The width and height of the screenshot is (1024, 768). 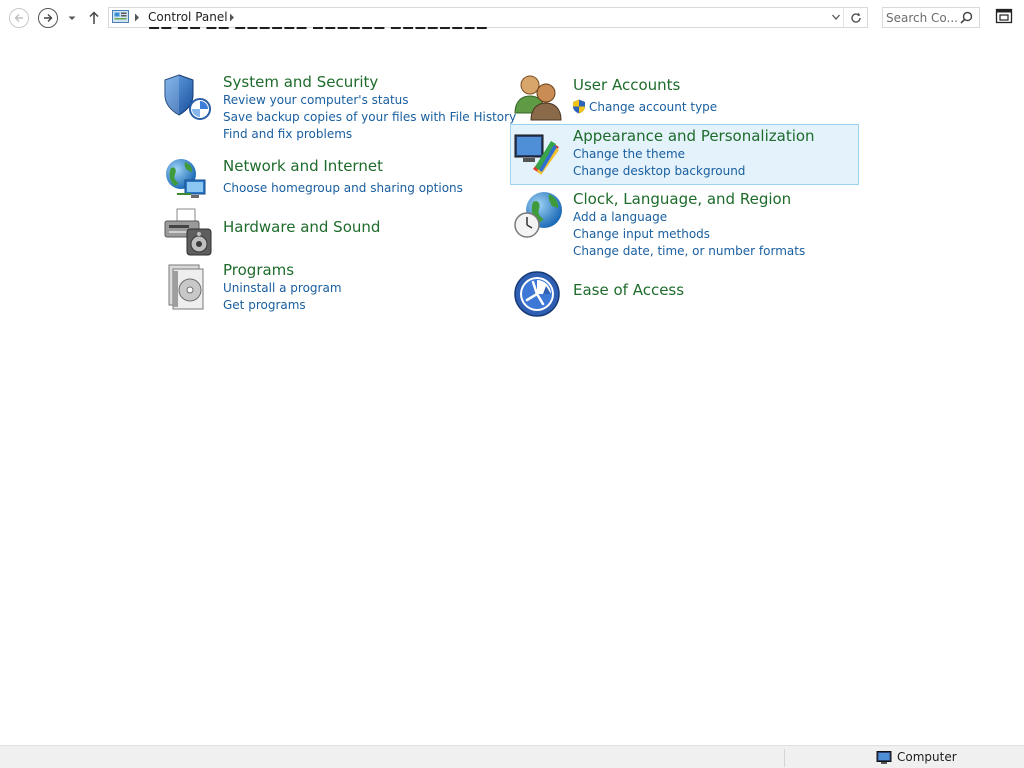 I want to click on recent-locations-button, so click(x=72, y=18).